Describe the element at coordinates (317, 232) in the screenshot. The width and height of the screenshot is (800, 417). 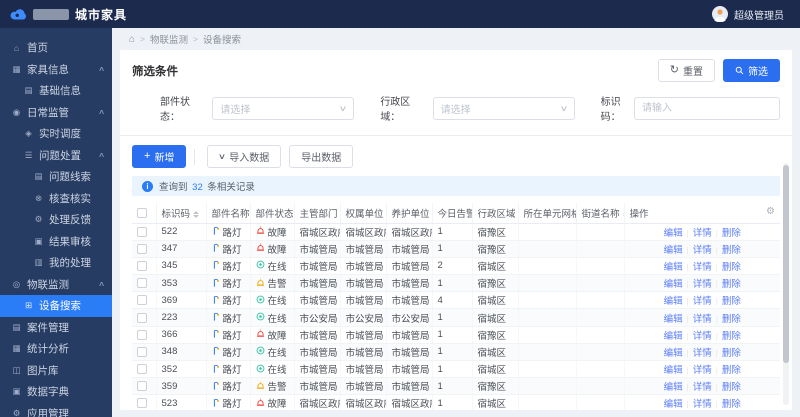
I see `cell-dept: 宿城区政府` at that location.